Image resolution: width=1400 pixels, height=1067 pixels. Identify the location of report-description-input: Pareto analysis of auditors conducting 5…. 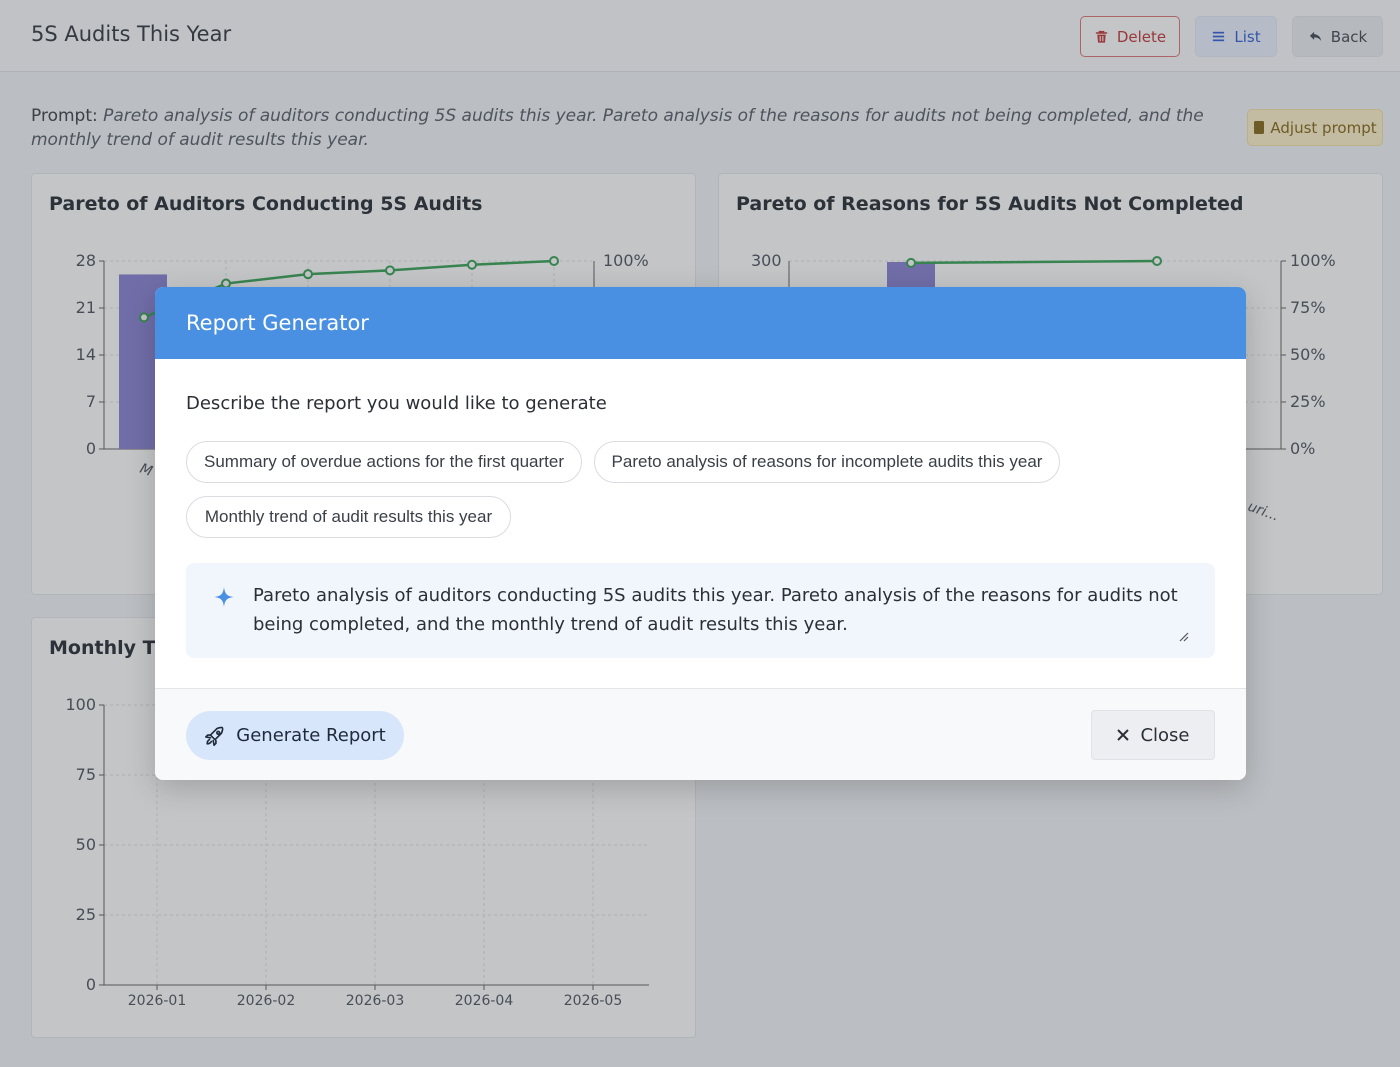
(700, 610).